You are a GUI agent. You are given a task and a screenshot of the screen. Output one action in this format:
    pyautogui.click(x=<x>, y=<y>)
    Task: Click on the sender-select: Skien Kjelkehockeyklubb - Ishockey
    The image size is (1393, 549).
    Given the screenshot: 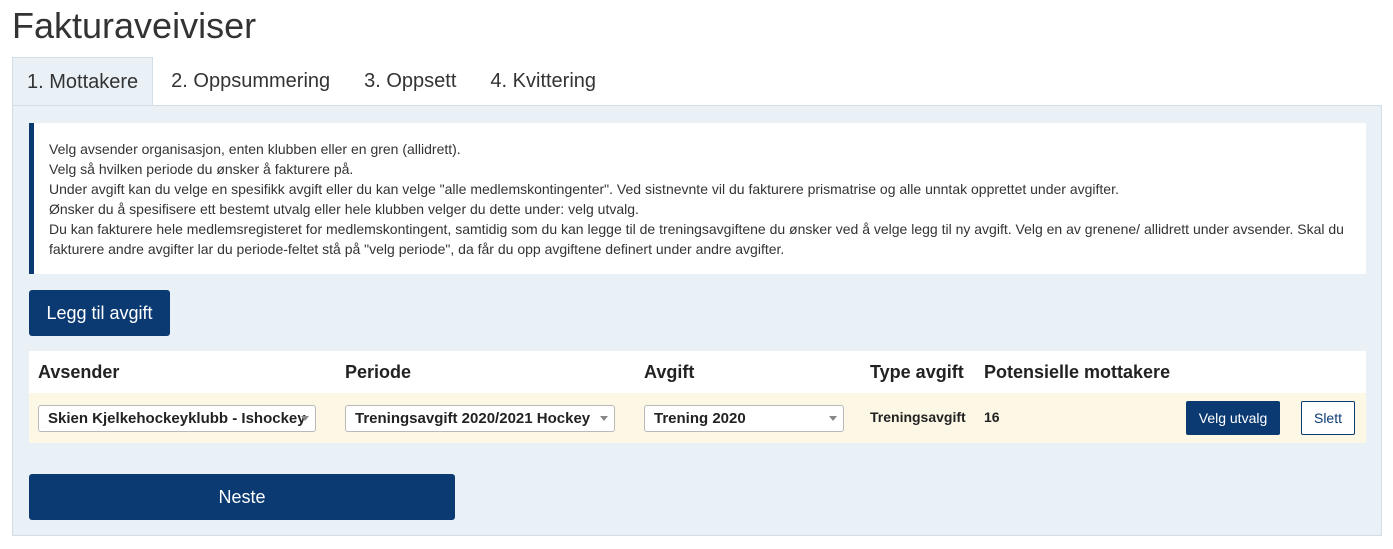 What is the action you would take?
    pyautogui.click(x=177, y=418)
    